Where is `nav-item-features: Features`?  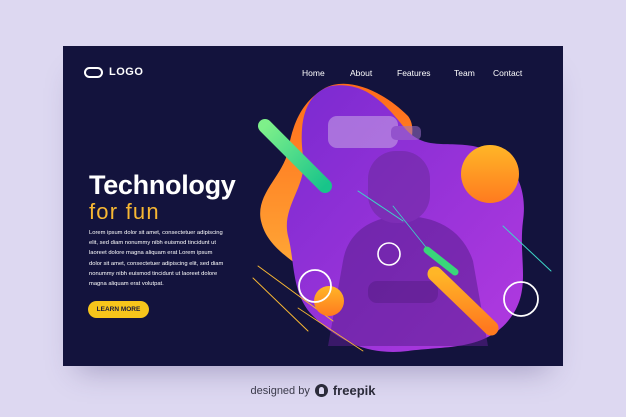
nav-item-features: Features is located at coordinates (414, 73).